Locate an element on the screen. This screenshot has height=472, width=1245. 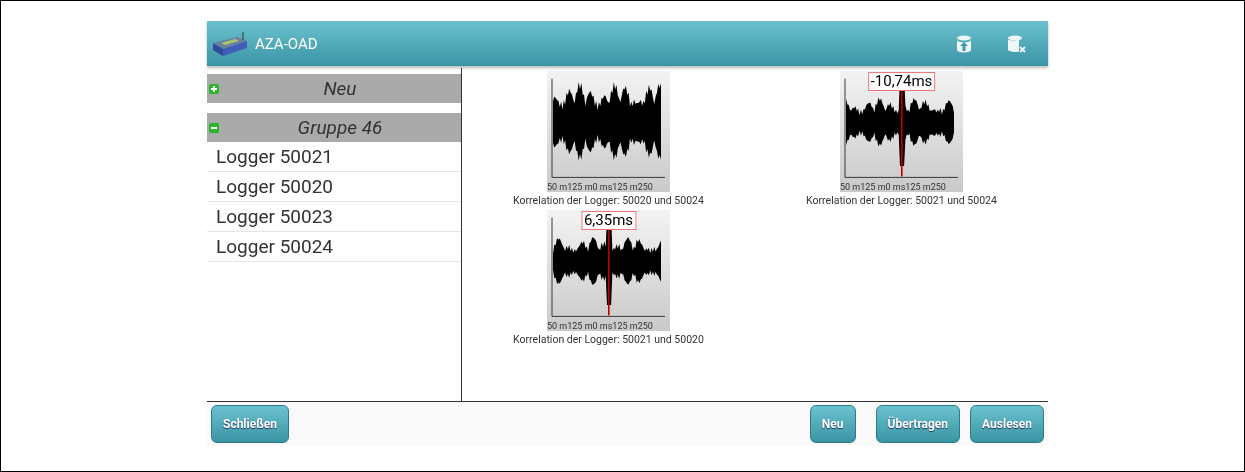
group-label: Gruppe 46 is located at coordinates (340, 127).